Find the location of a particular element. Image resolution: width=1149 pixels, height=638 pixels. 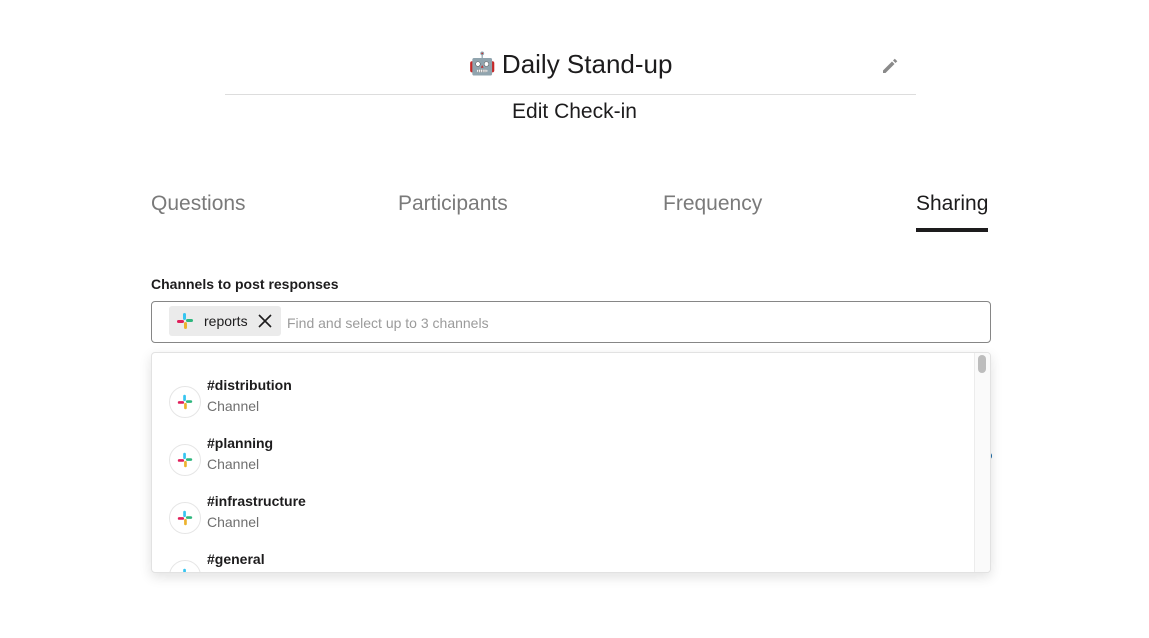

tab-questions: Questions is located at coordinates (198, 210).